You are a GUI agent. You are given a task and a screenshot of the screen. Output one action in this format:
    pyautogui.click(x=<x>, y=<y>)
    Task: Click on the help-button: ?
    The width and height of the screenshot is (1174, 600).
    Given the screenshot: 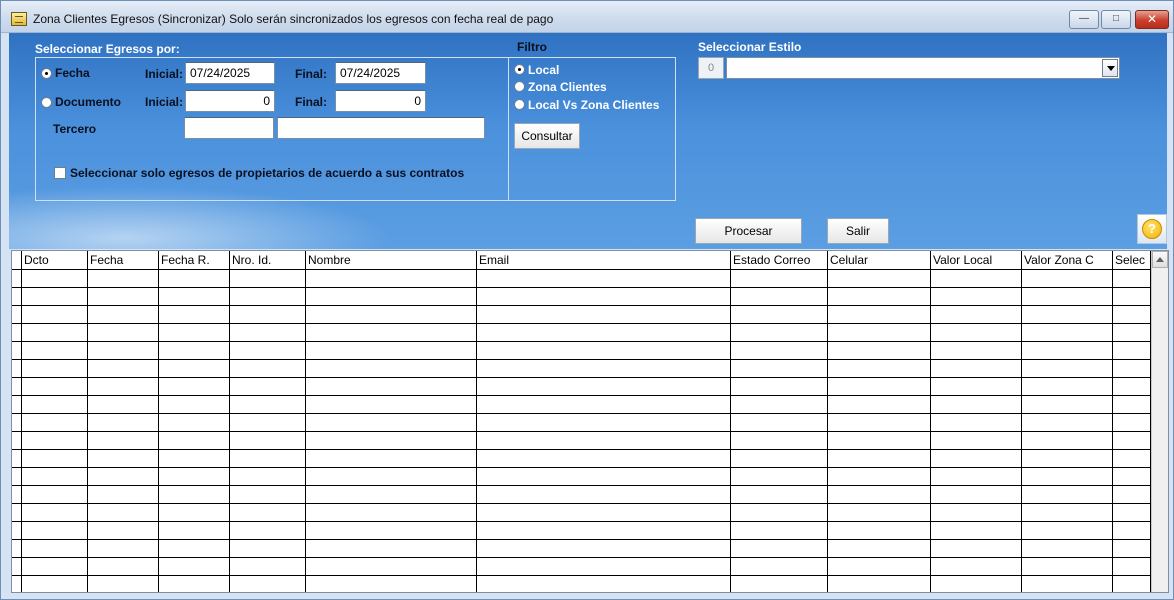 What is the action you would take?
    pyautogui.click(x=1152, y=229)
    